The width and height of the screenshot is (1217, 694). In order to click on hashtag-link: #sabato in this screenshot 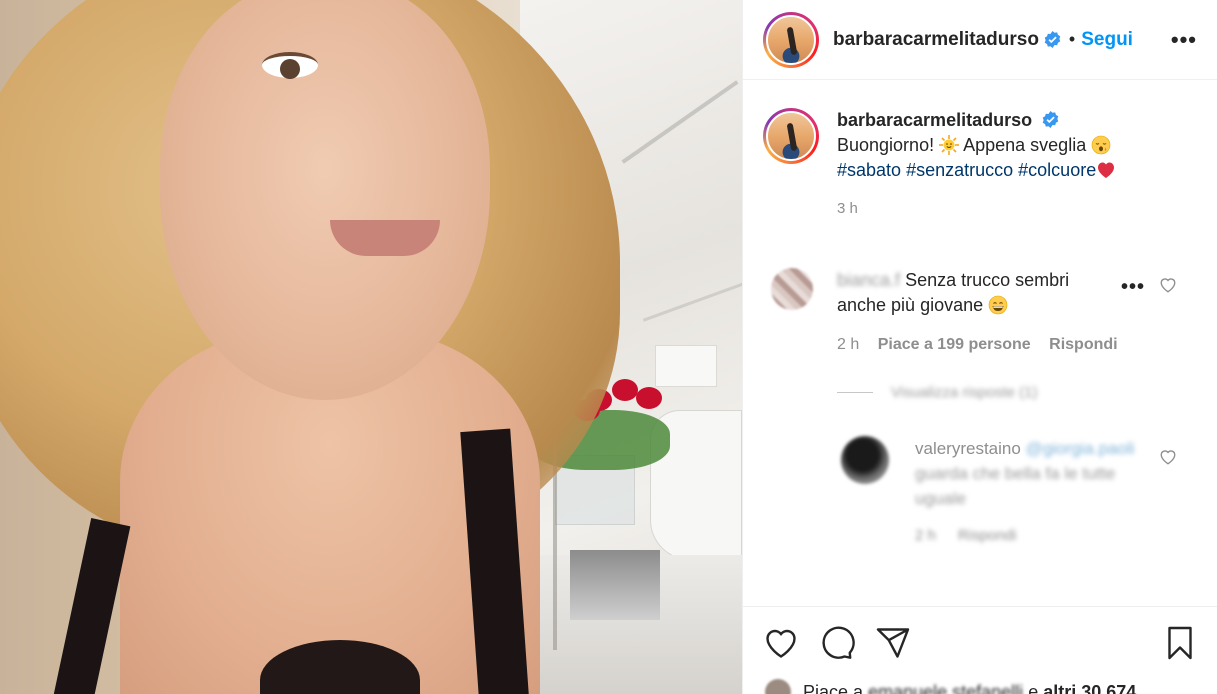, I will do `click(869, 170)`.